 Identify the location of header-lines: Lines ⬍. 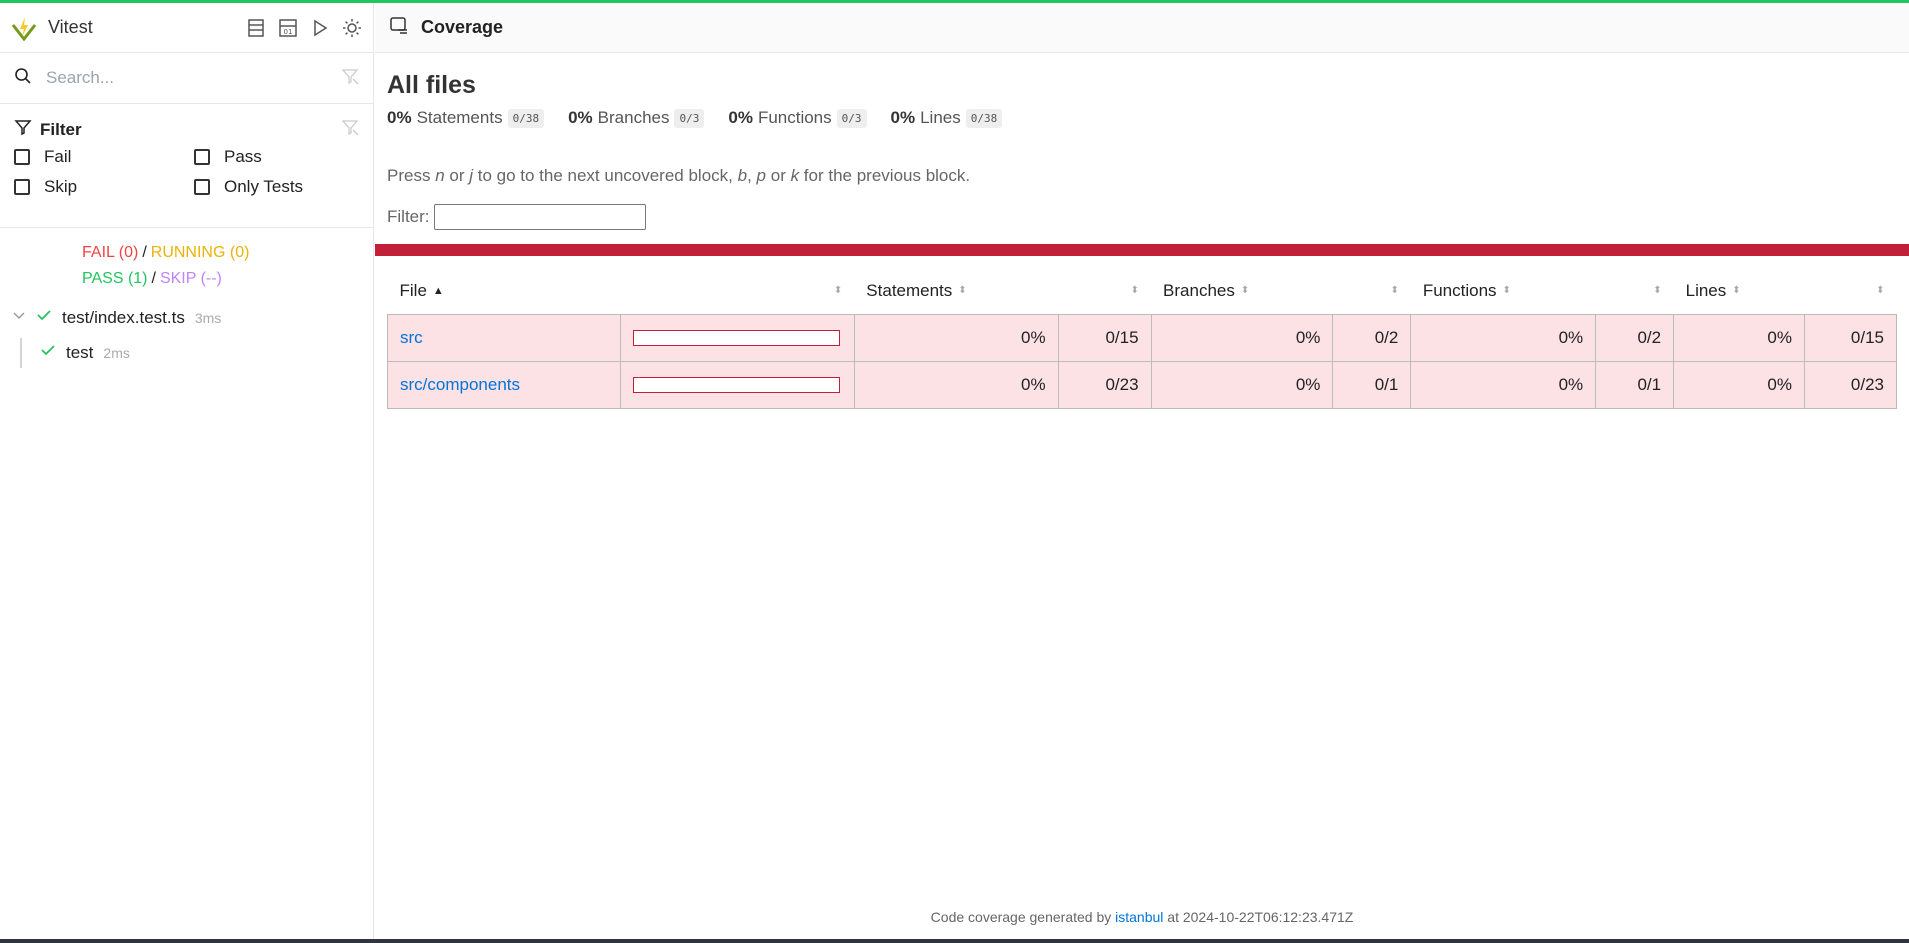
(1739, 291).